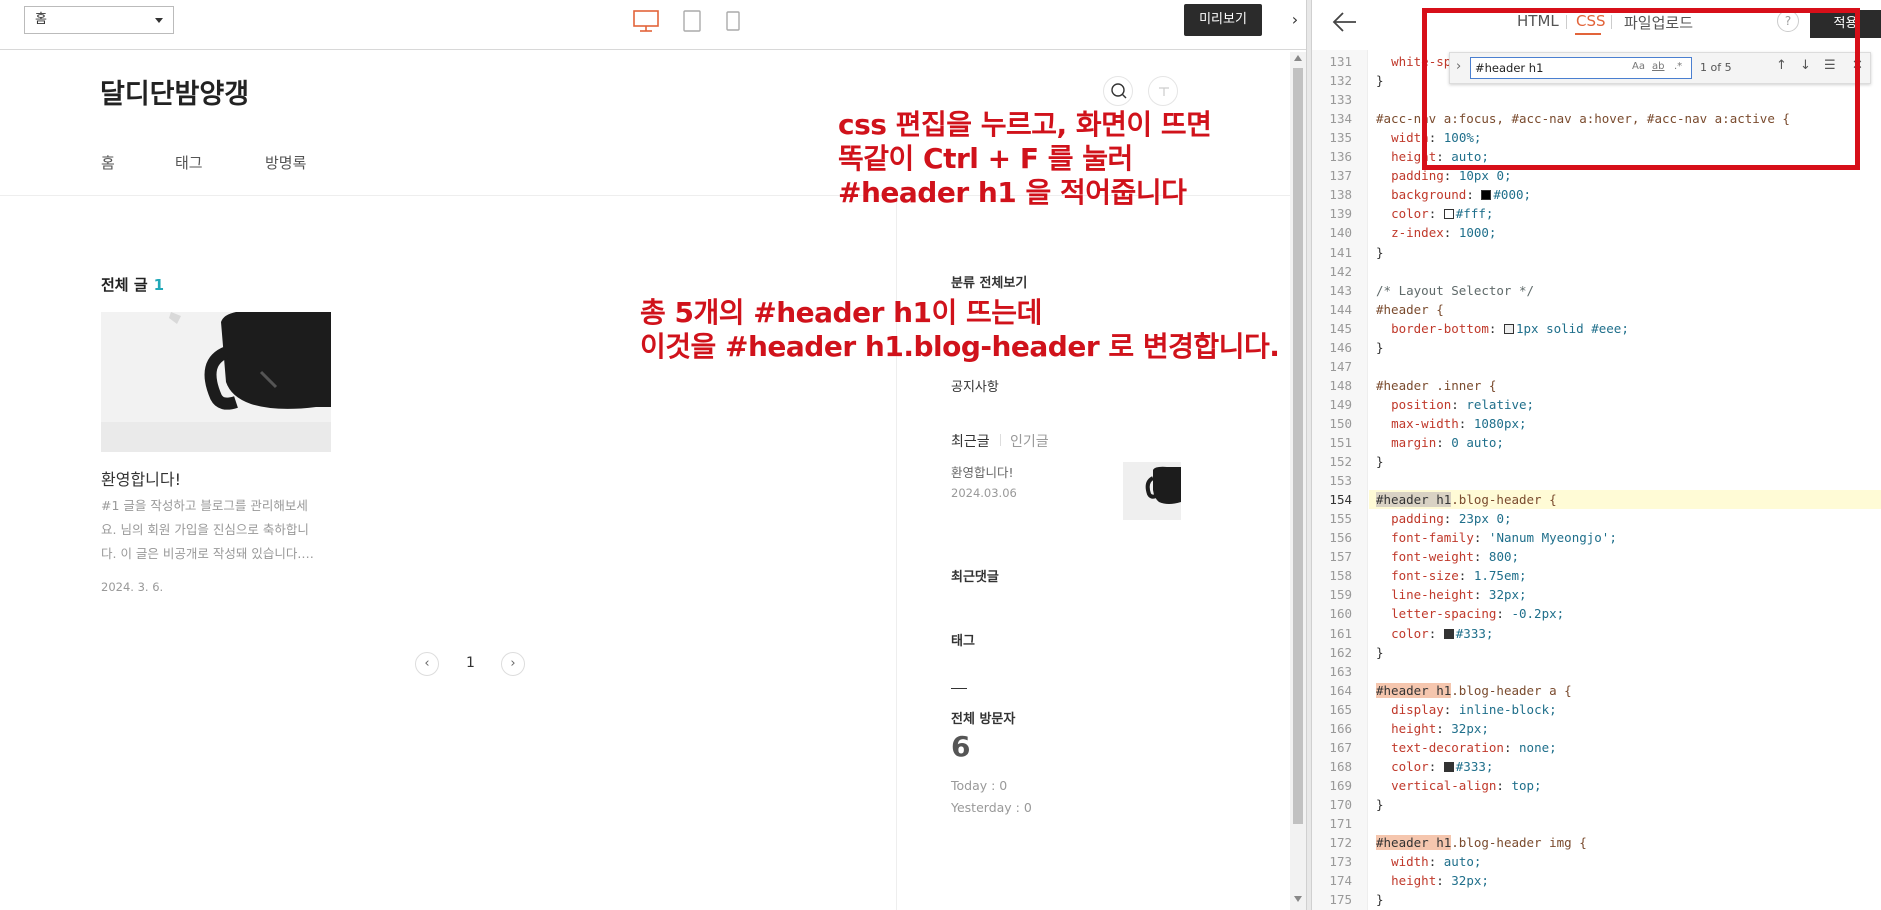 This screenshot has width=1881, height=910. Describe the element at coordinates (975, 385) in the screenshot. I see `sidebar-notice: 공지사항` at that location.